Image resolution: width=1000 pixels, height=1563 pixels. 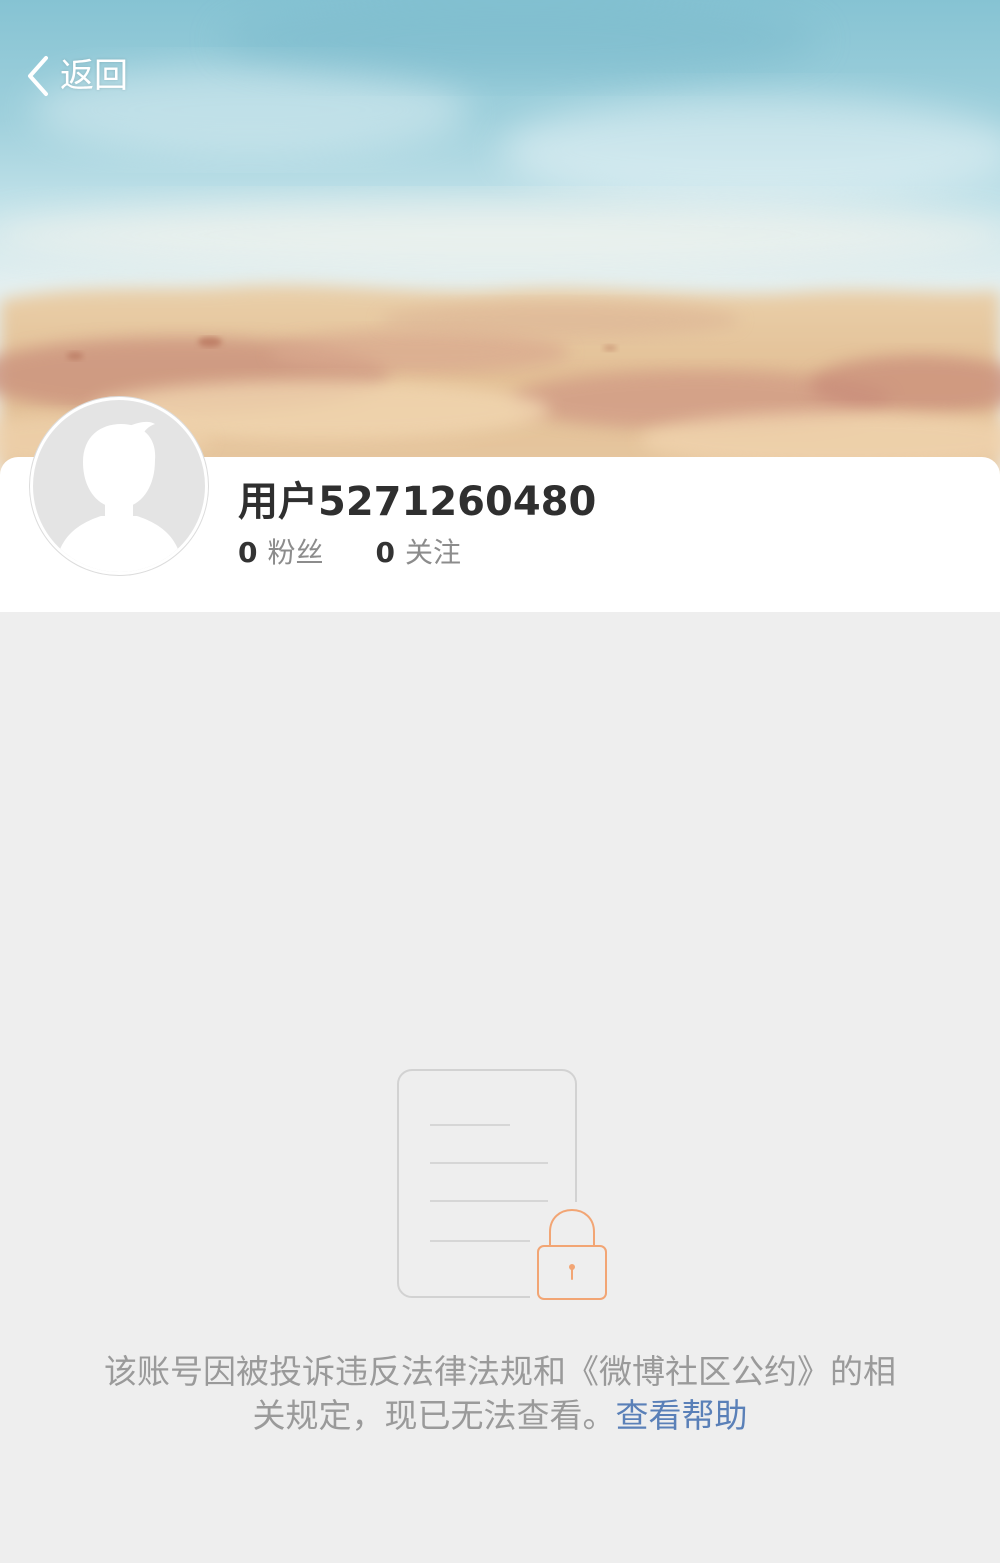 What do you see at coordinates (506, 1188) in the screenshot?
I see `locked-document-icon` at bounding box center [506, 1188].